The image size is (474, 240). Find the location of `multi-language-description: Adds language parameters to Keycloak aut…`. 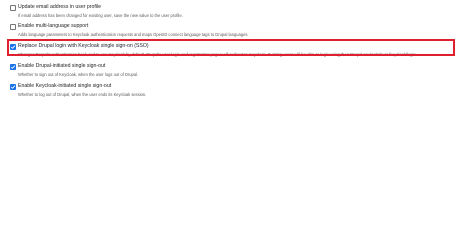

multi-language-description: Adds language parameters to Keycloak aut… is located at coordinates (133, 34).